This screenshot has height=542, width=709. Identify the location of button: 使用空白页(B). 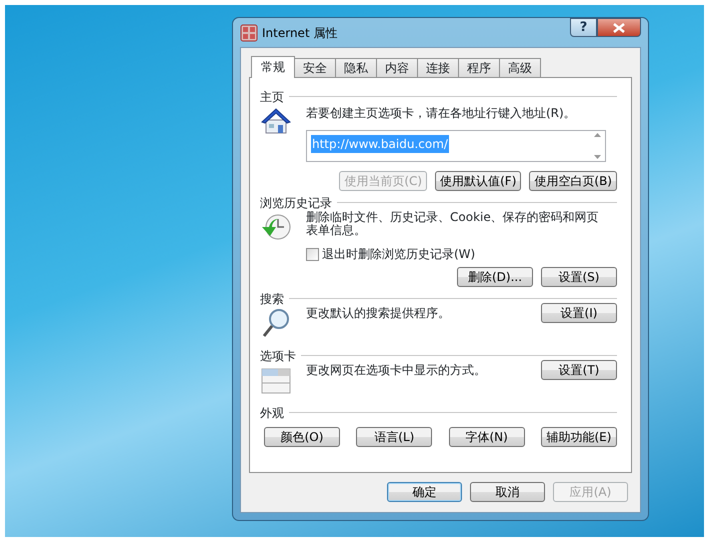
(573, 181).